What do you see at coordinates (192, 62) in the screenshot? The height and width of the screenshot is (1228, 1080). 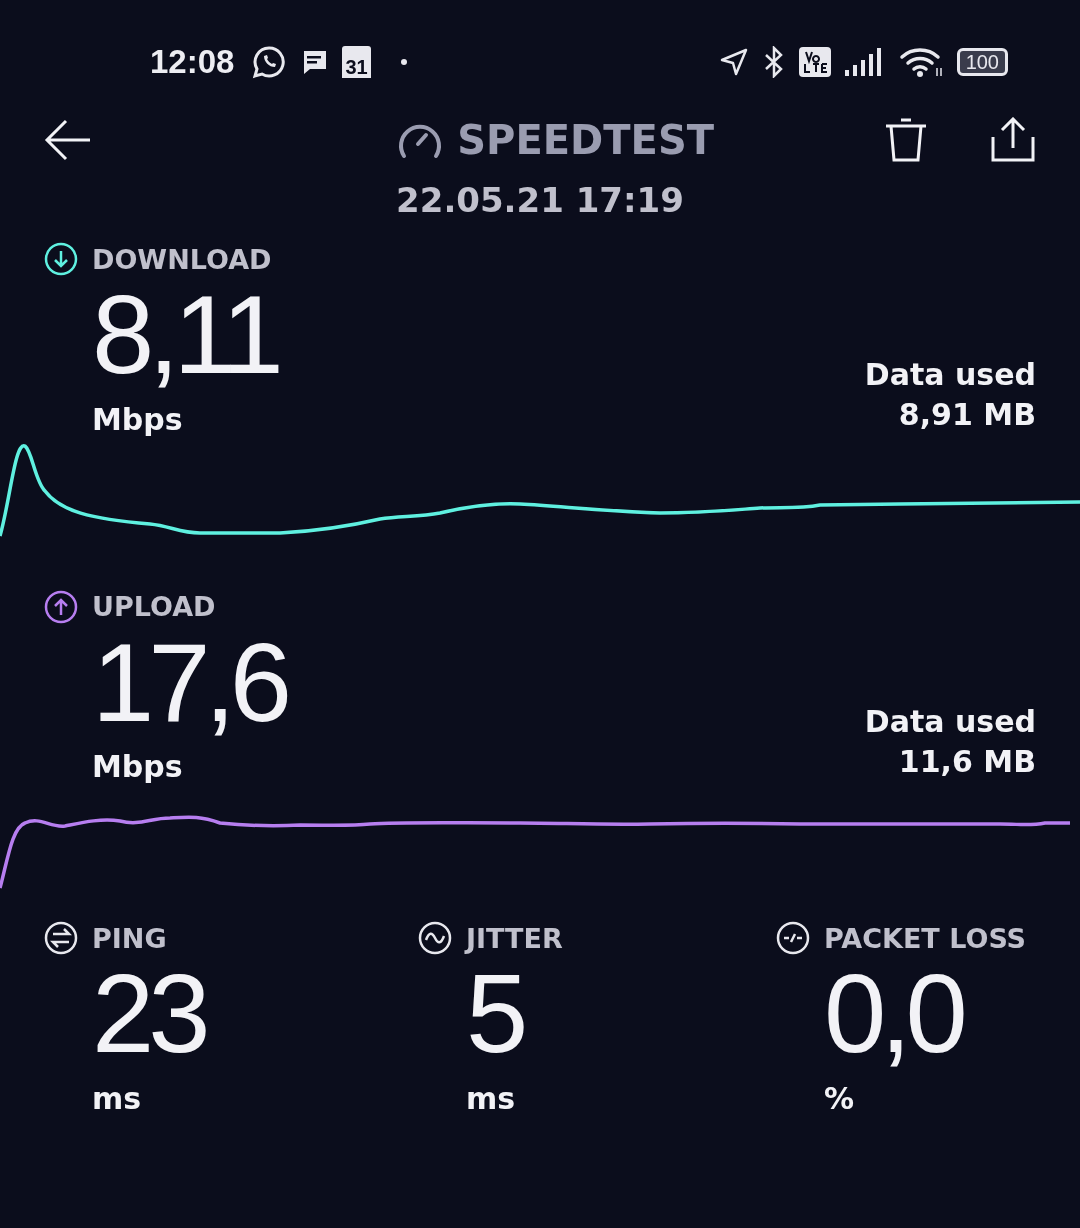 I see `status-time: 12:08` at bounding box center [192, 62].